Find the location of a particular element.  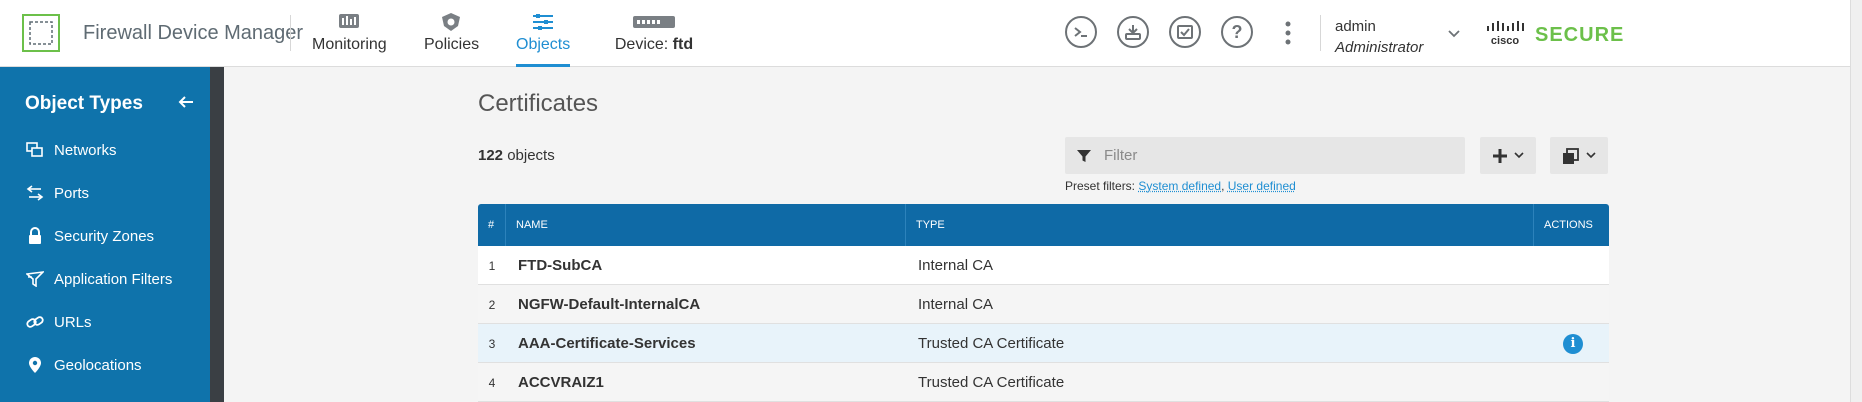

row-number: 1 is located at coordinates (492, 265).